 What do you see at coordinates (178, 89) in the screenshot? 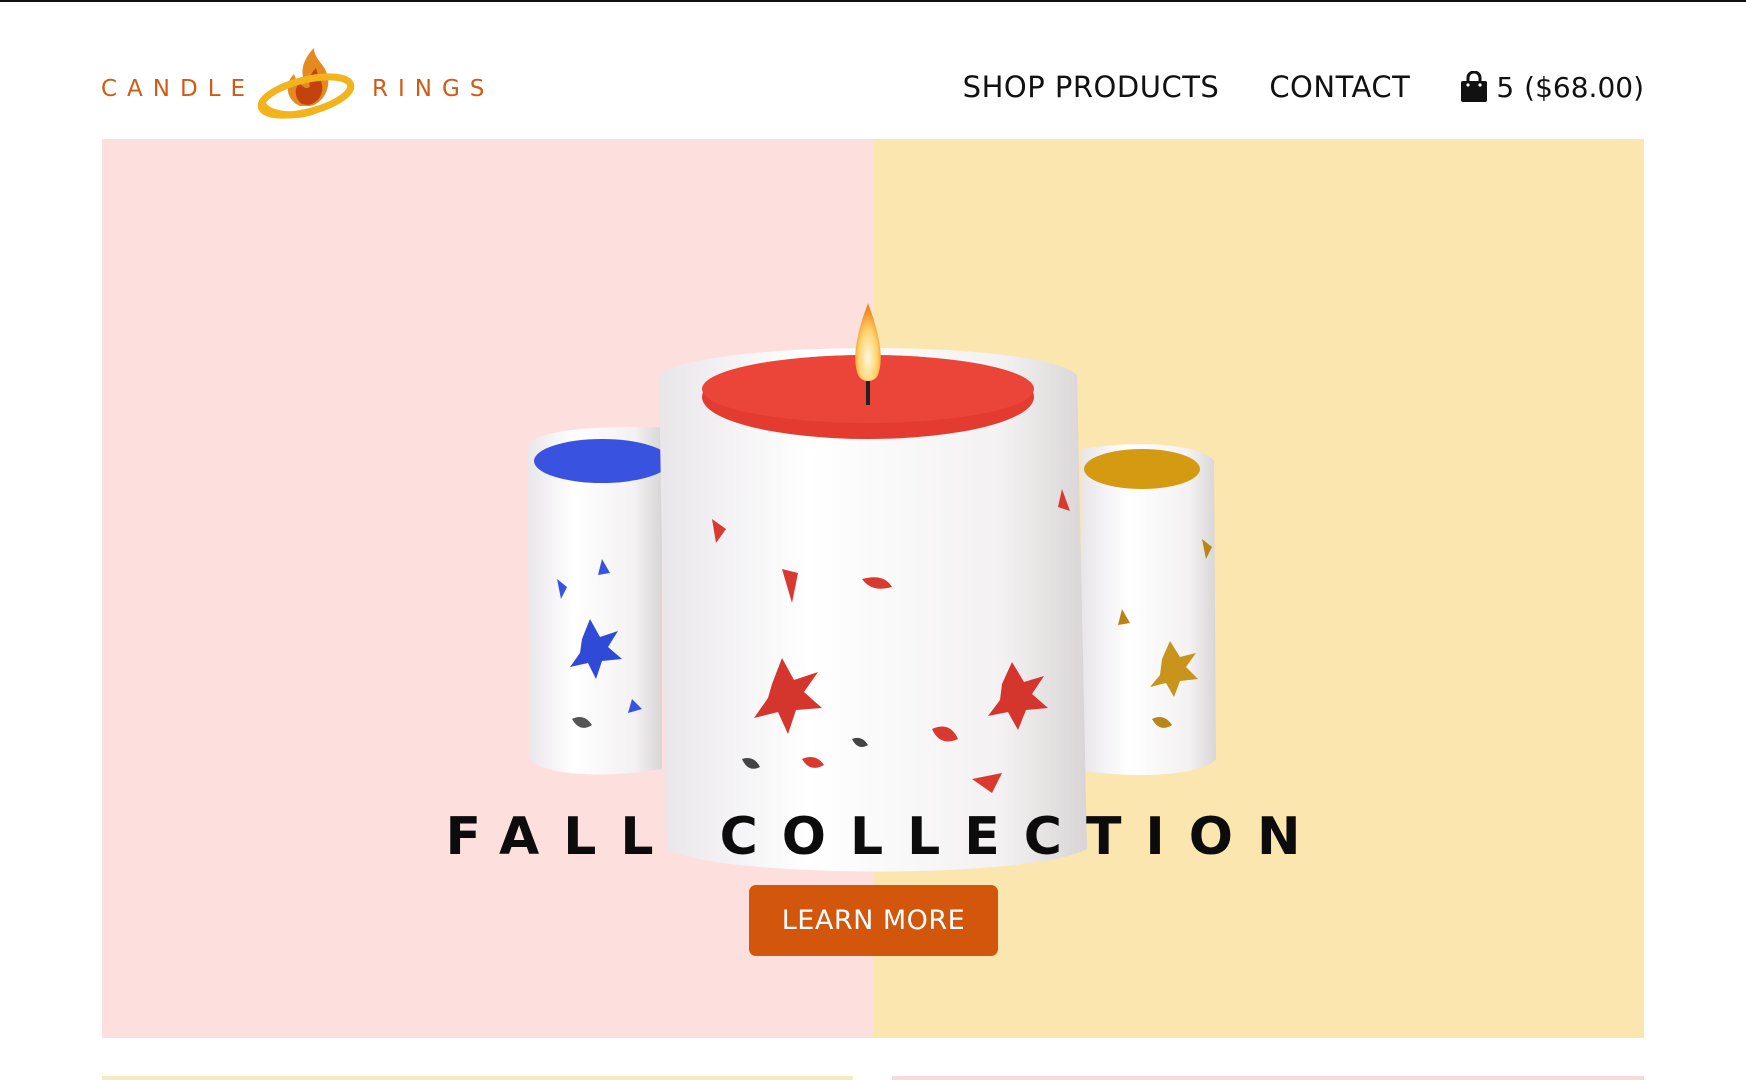
I see `logo-word-candle: CANDLE` at bounding box center [178, 89].